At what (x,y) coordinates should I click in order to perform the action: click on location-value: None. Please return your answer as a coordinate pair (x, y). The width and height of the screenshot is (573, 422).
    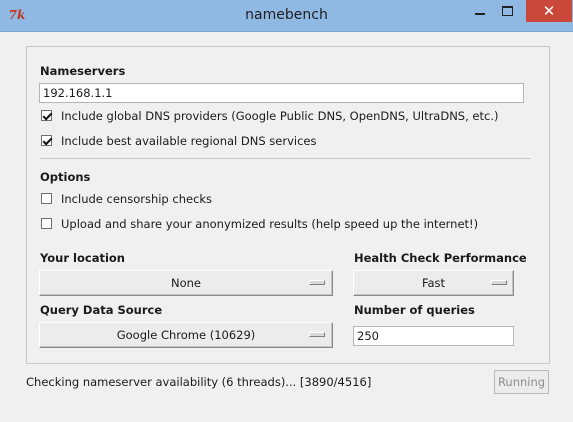
    Looking at the image, I should click on (185, 283).